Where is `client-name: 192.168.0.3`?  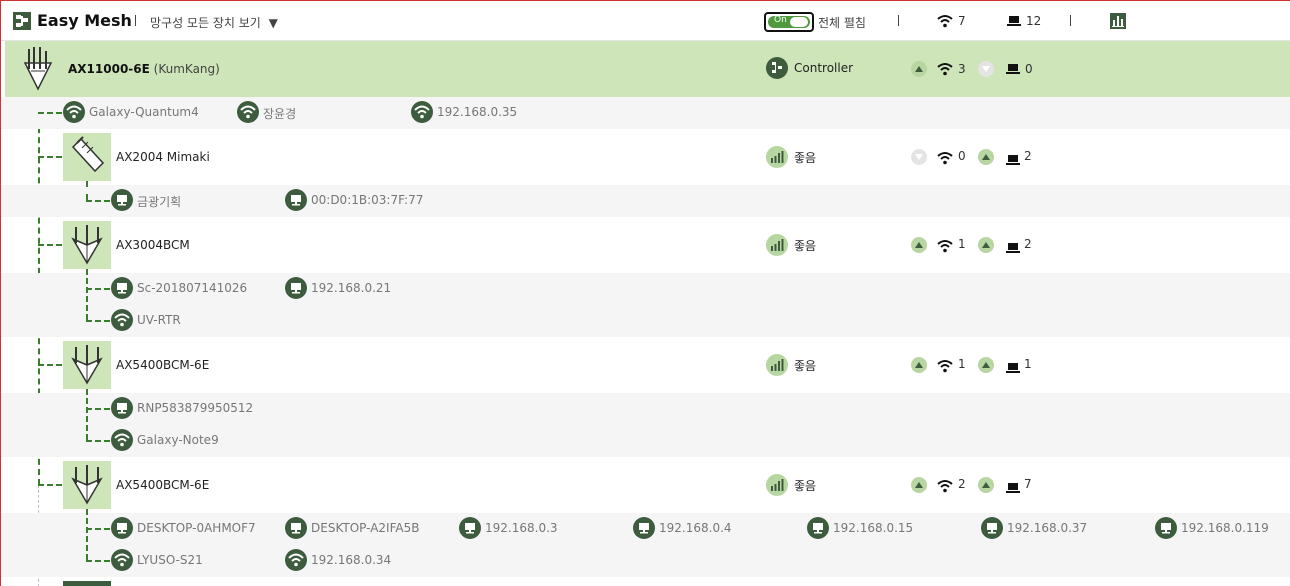
client-name: 192.168.0.3 is located at coordinates (521, 528).